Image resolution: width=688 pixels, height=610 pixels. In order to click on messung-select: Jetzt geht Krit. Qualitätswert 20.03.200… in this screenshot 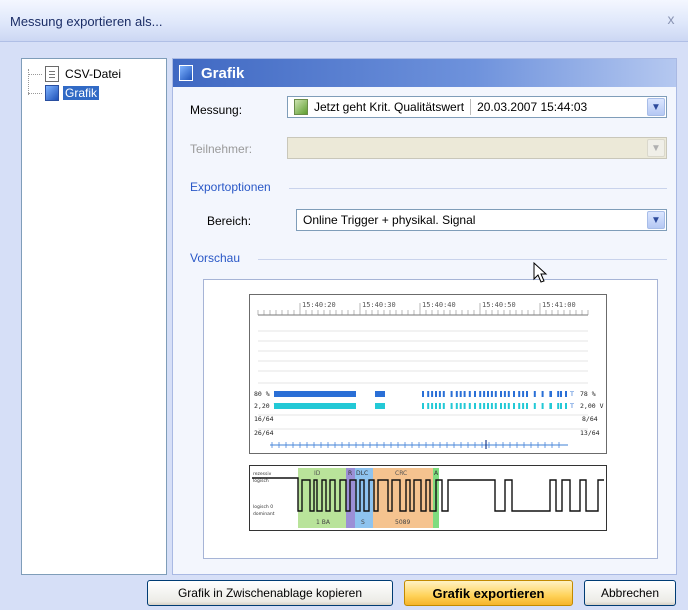, I will do `click(477, 107)`.